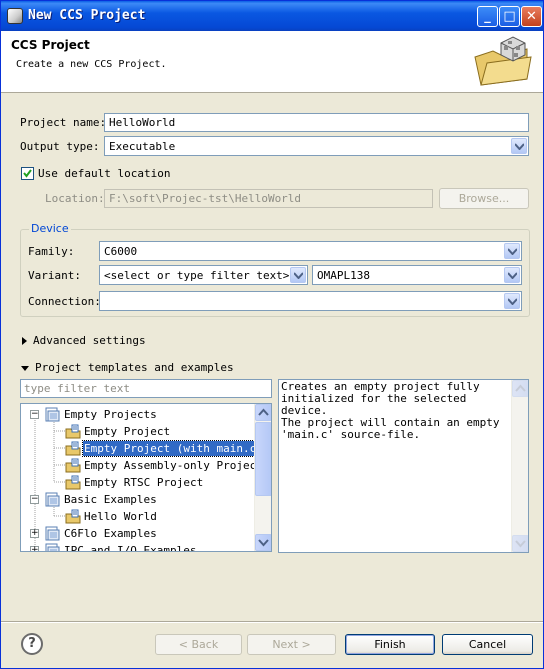  I want to click on maximize-icon: □, so click(509, 16).